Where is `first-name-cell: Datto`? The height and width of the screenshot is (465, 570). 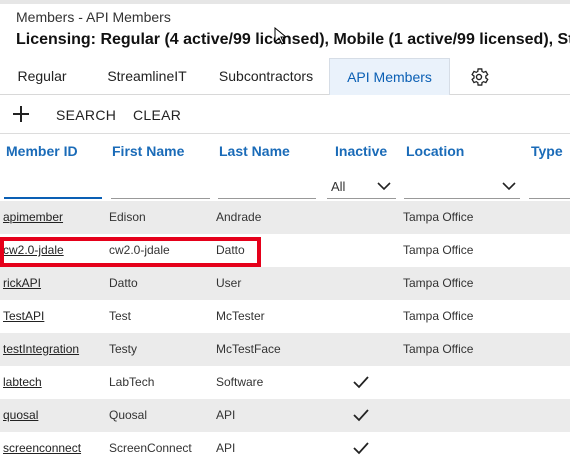 first-name-cell: Datto is located at coordinates (123, 283).